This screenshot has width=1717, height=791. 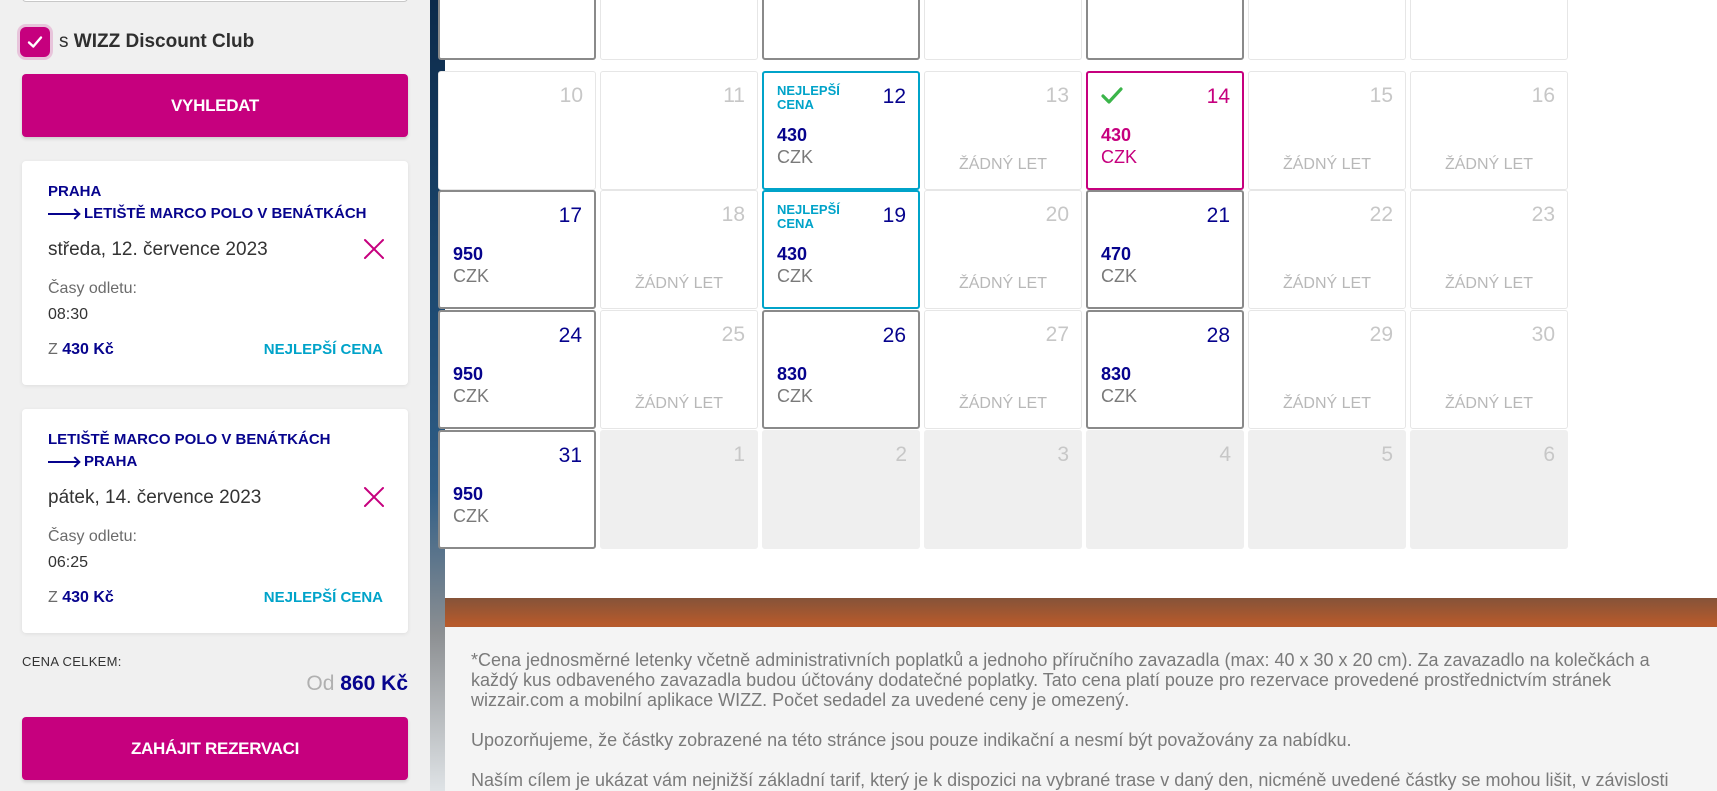 What do you see at coordinates (68, 314) in the screenshot?
I see `departure-time: 08:30` at bounding box center [68, 314].